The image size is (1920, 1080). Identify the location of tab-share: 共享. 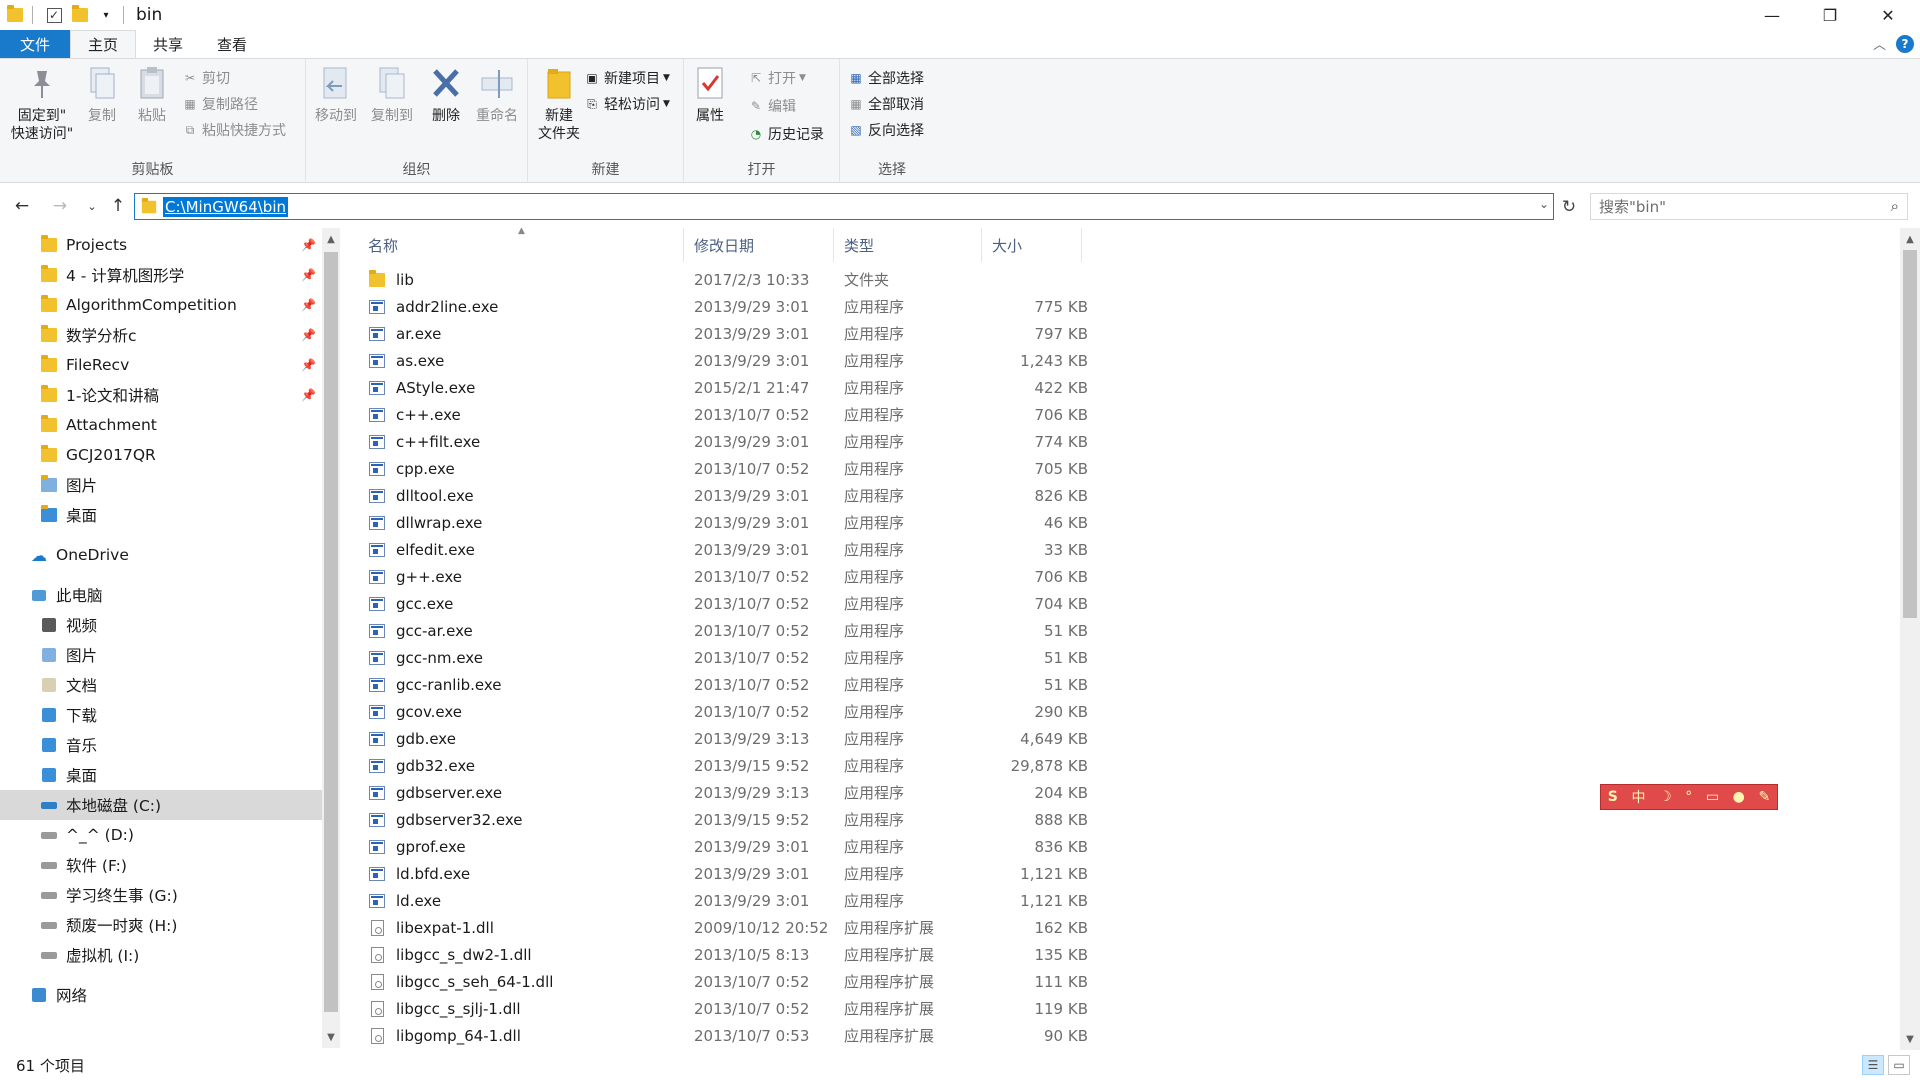
(168, 44).